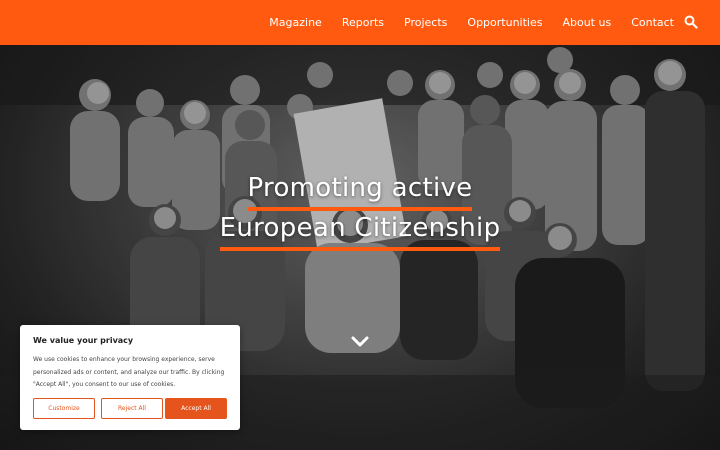 The image size is (720, 450). I want to click on nav-about-us: About us, so click(586, 22).